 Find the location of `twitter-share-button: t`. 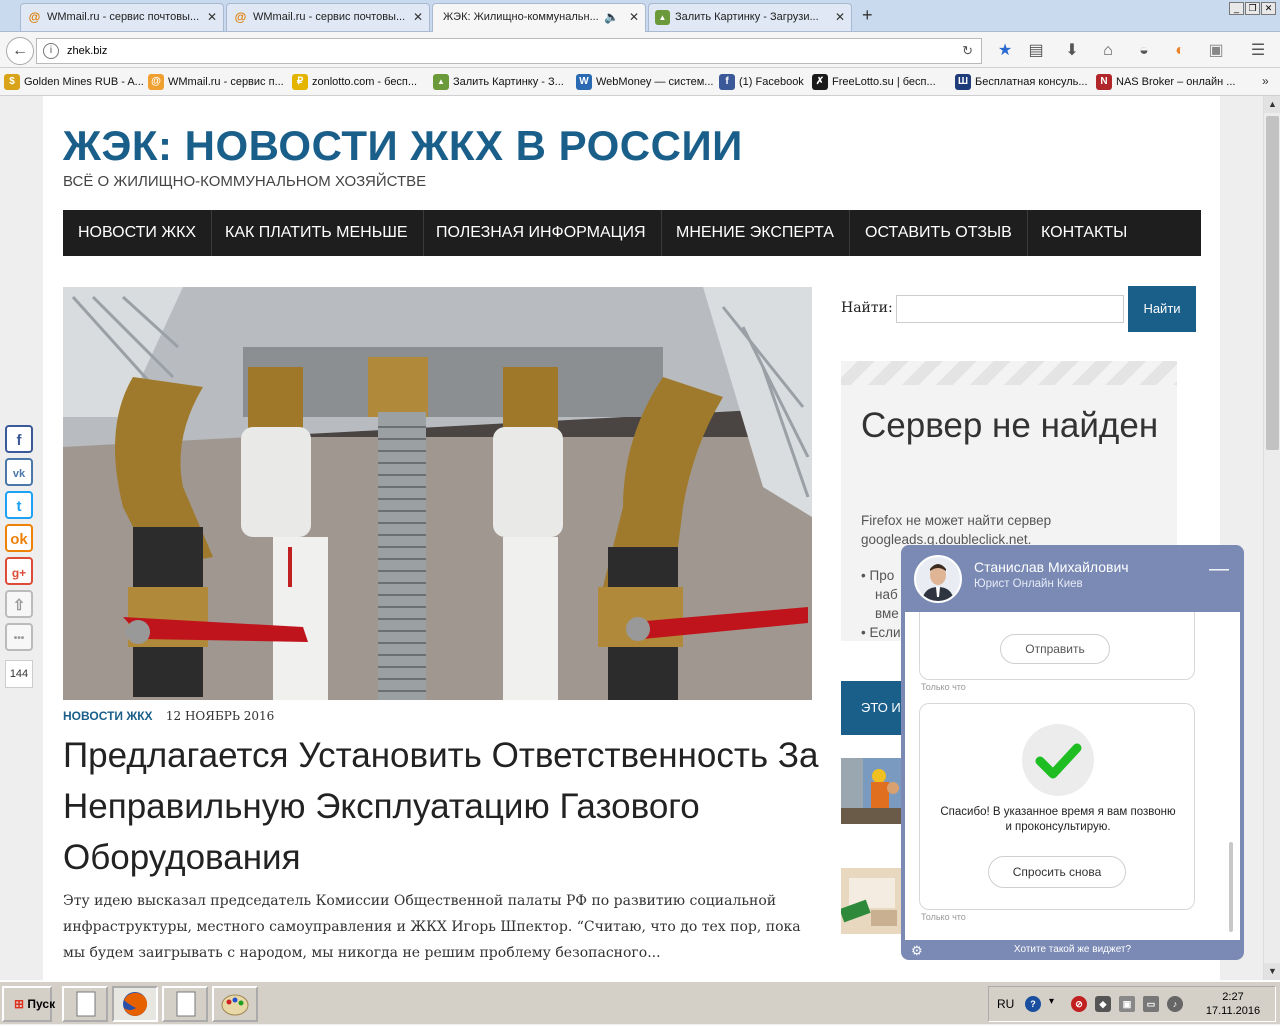

twitter-share-button: t is located at coordinates (19, 505).